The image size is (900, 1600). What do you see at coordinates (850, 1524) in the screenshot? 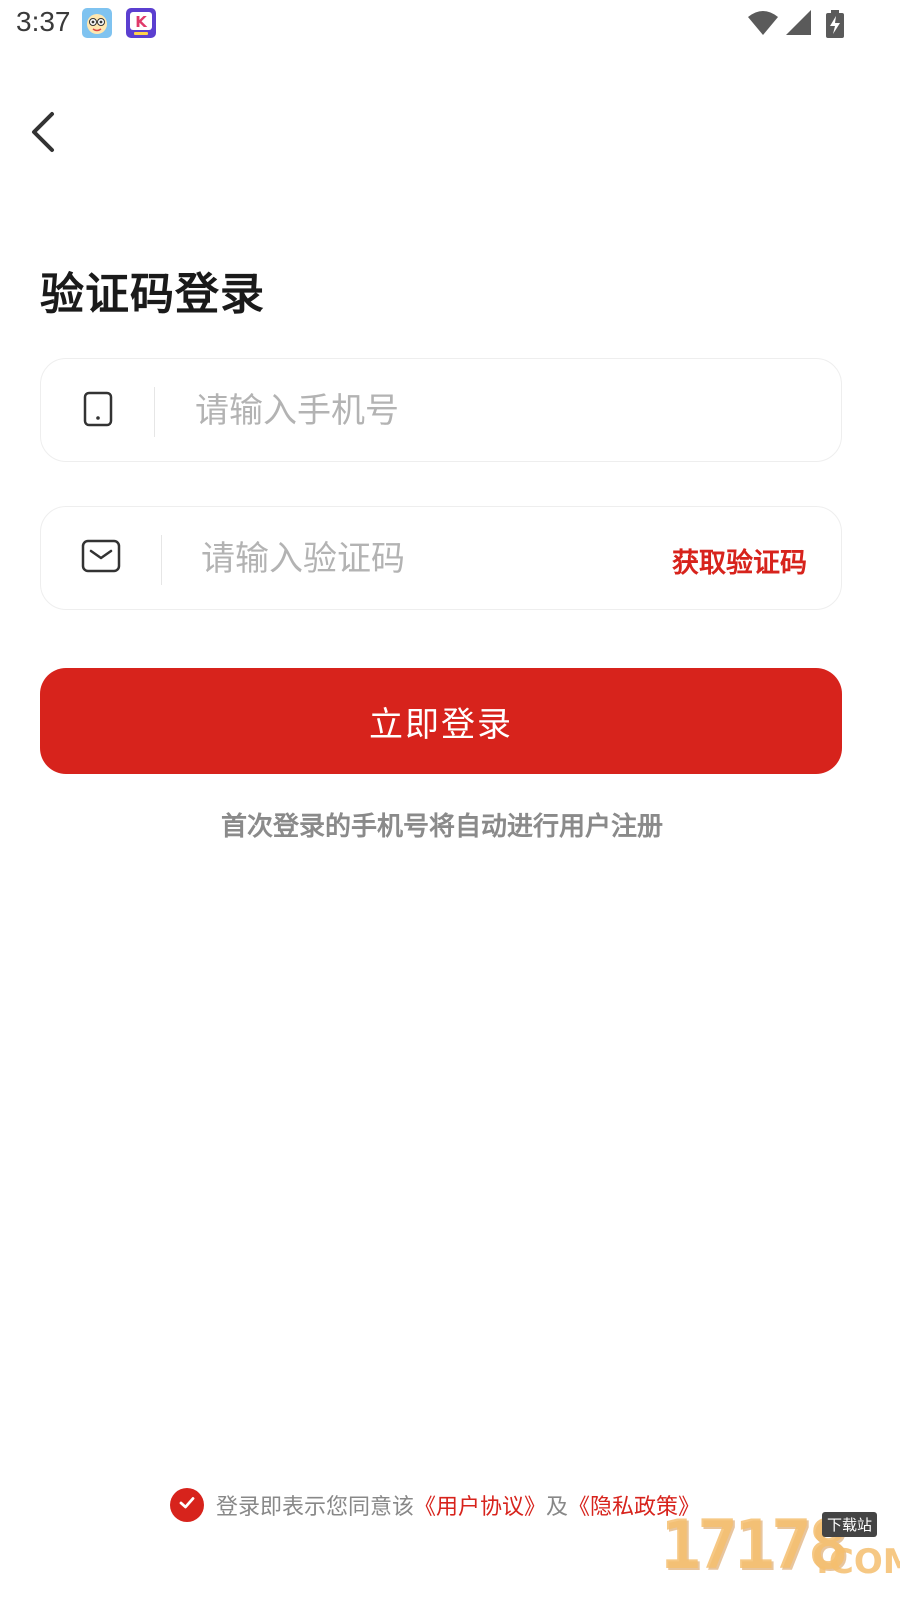
I see `watermark-tag: 下载站` at bounding box center [850, 1524].